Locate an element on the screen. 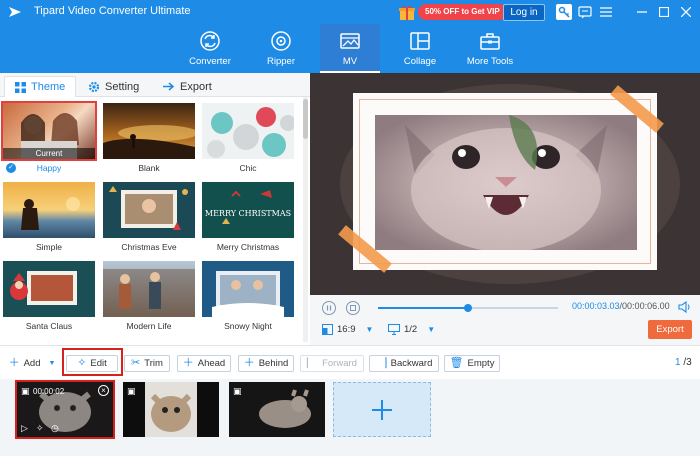  clip-item: ▣ 00:00:02 × ▷ ✧ ◷ is located at coordinates (65, 409).